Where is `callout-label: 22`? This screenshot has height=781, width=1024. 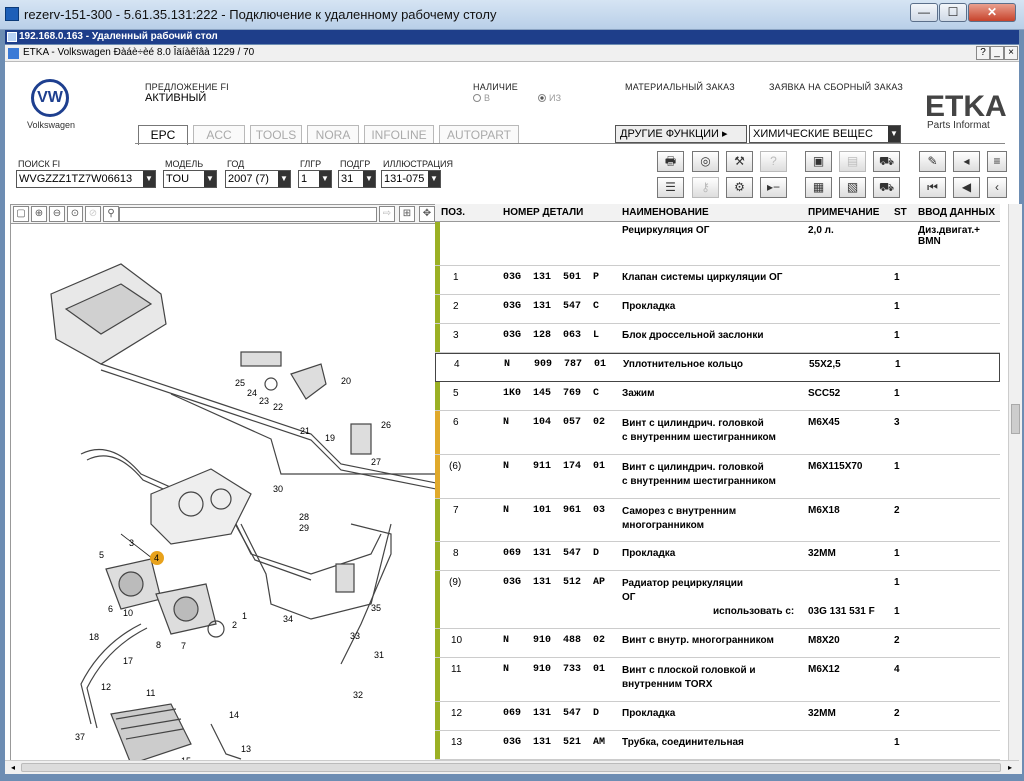 callout-label: 22 is located at coordinates (278, 407).